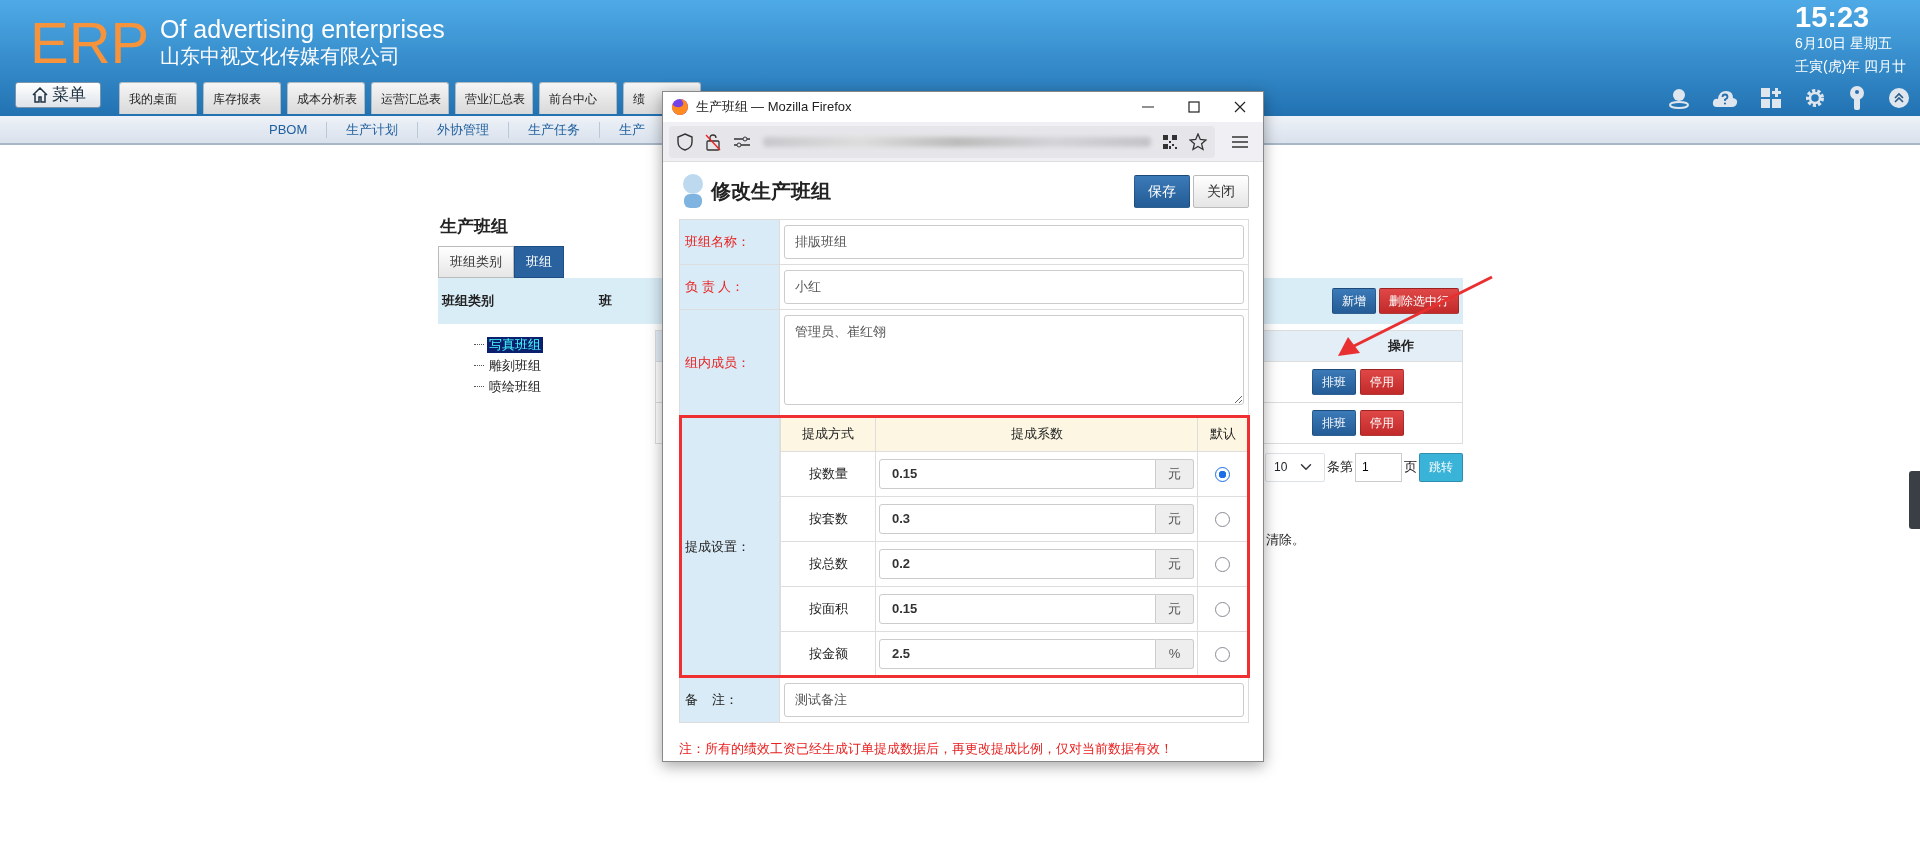 Image resolution: width=1920 pixels, height=843 pixels. What do you see at coordinates (302, 29) in the screenshot?
I see `app-title: Of advertising enterprises` at bounding box center [302, 29].